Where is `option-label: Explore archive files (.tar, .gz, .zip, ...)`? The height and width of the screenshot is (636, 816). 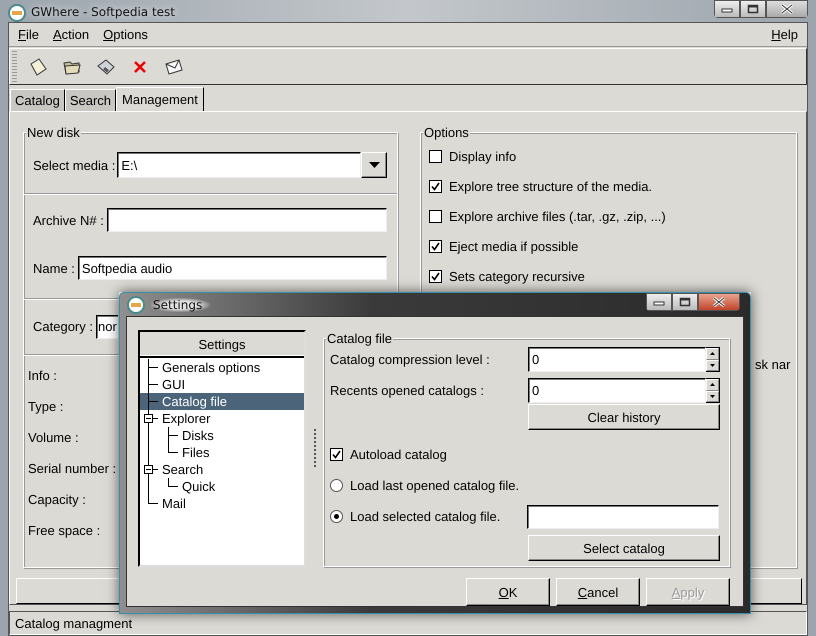 option-label: Explore archive files (.tar, .gz, .zip, ...) is located at coordinates (557, 216).